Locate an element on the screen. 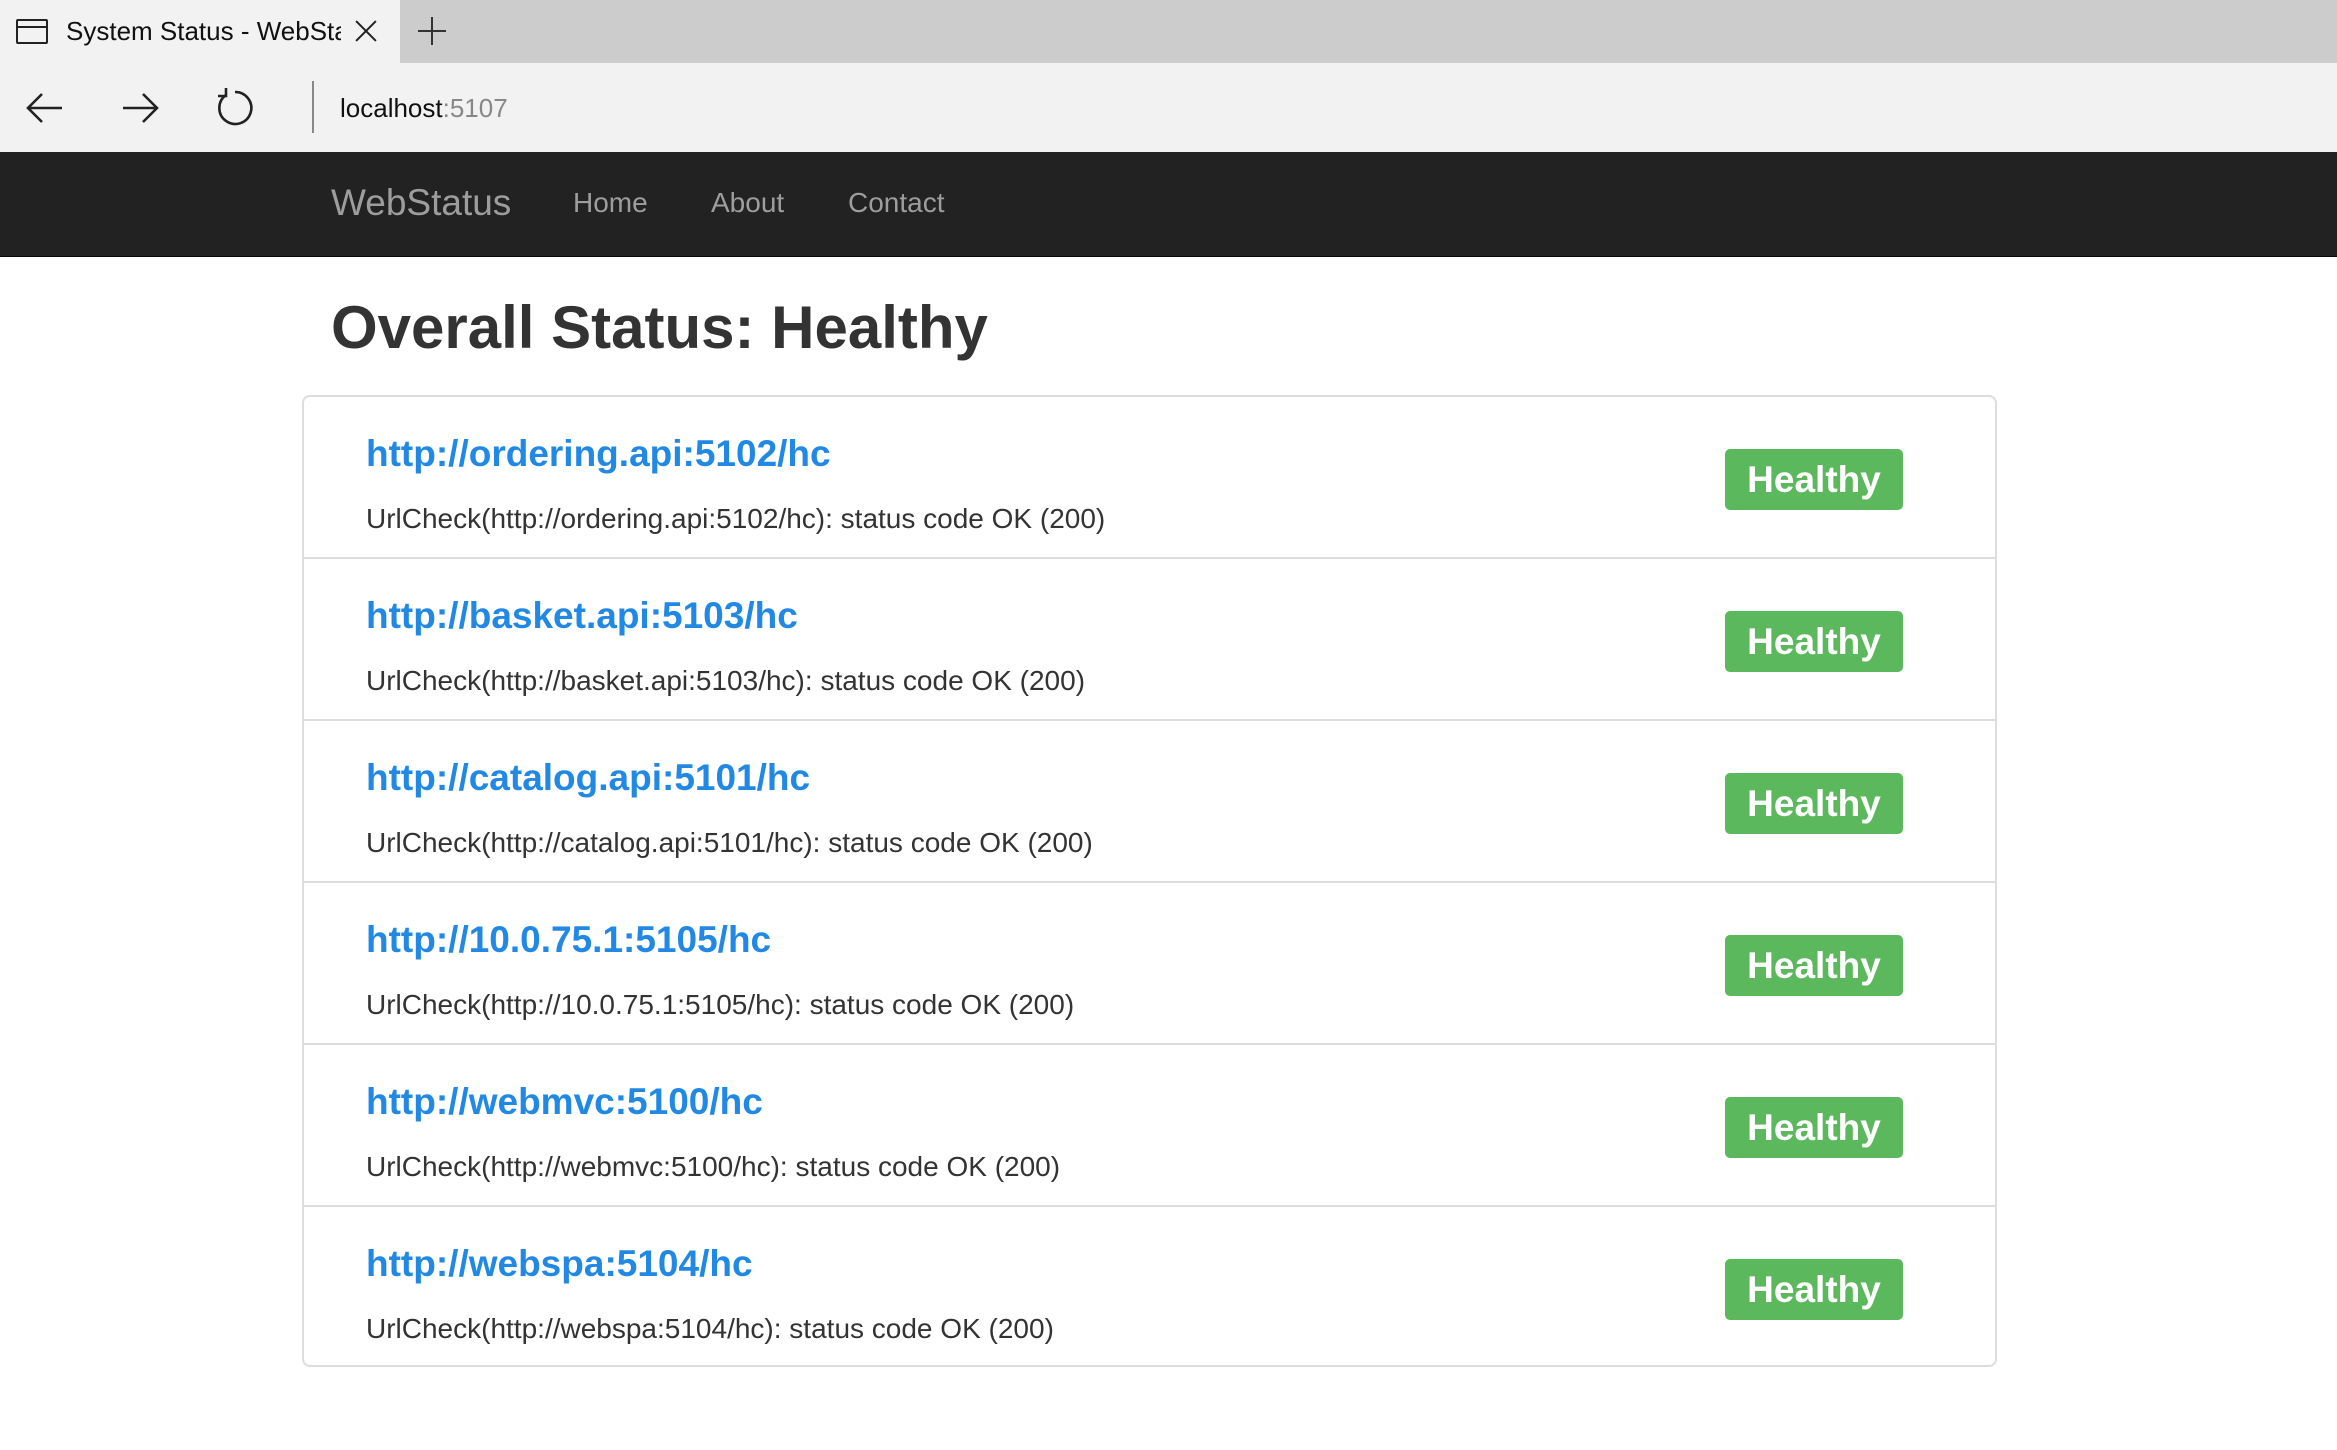 The width and height of the screenshot is (2337, 1450). address-bar: localhost:5107 is located at coordinates (1168, 107).